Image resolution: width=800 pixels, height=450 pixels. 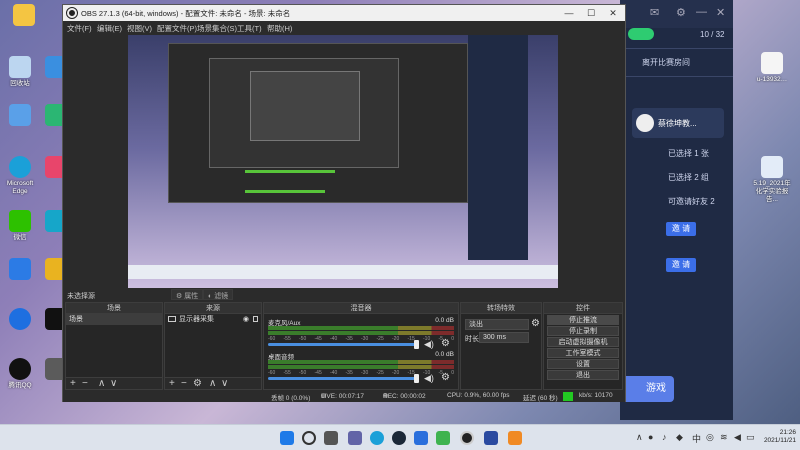 What do you see at coordinates (613, 13) in the screenshot?
I see `close-button: ✕` at bounding box center [613, 13].